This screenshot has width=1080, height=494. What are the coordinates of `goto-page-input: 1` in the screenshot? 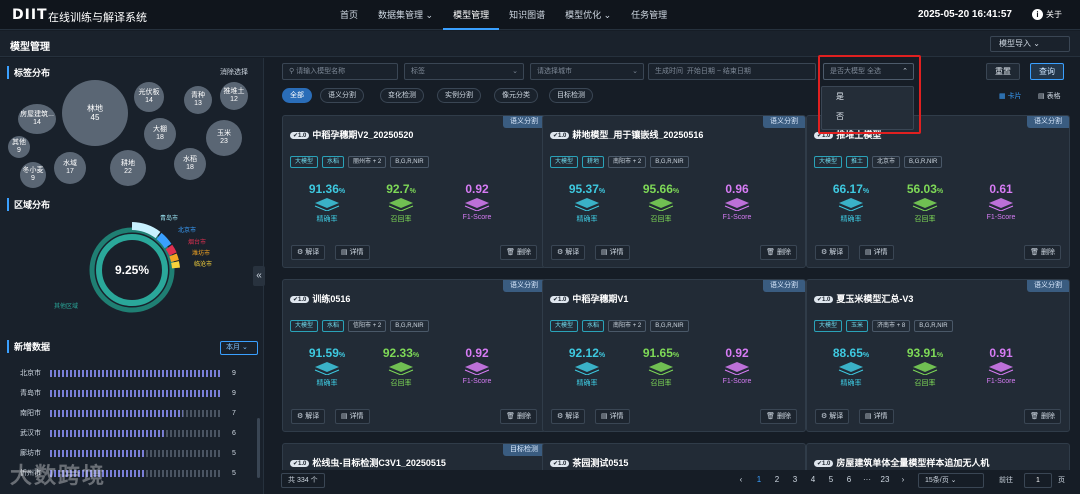 It's located at (1038, 480).